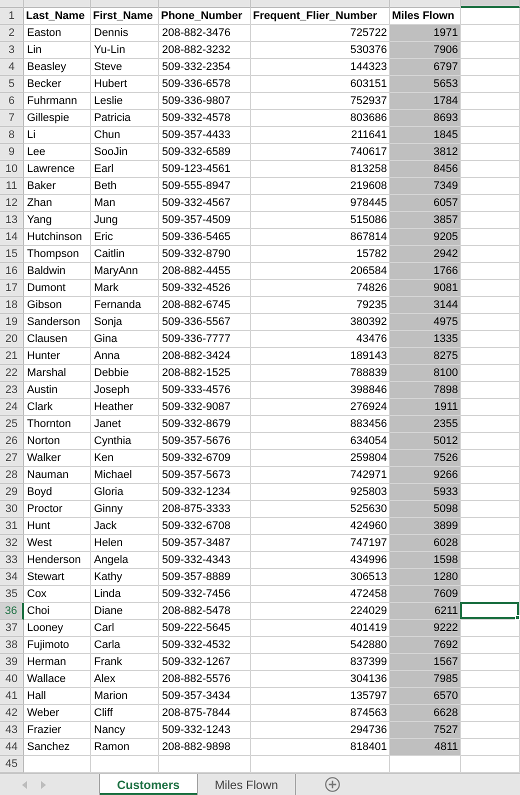 The image size is (520, 795). Describe the element at coordinates (425, 747) in the screenshot. I see `table-cell: 4811` at that location.